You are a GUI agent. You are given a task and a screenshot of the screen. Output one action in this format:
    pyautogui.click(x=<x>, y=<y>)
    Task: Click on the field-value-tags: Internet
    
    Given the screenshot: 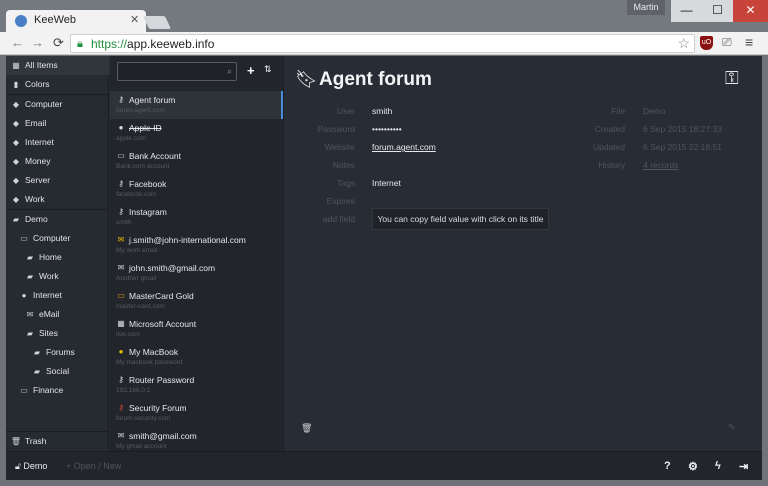 What is the action you would take?
    pyautogui.click(x=386, y=183)
    